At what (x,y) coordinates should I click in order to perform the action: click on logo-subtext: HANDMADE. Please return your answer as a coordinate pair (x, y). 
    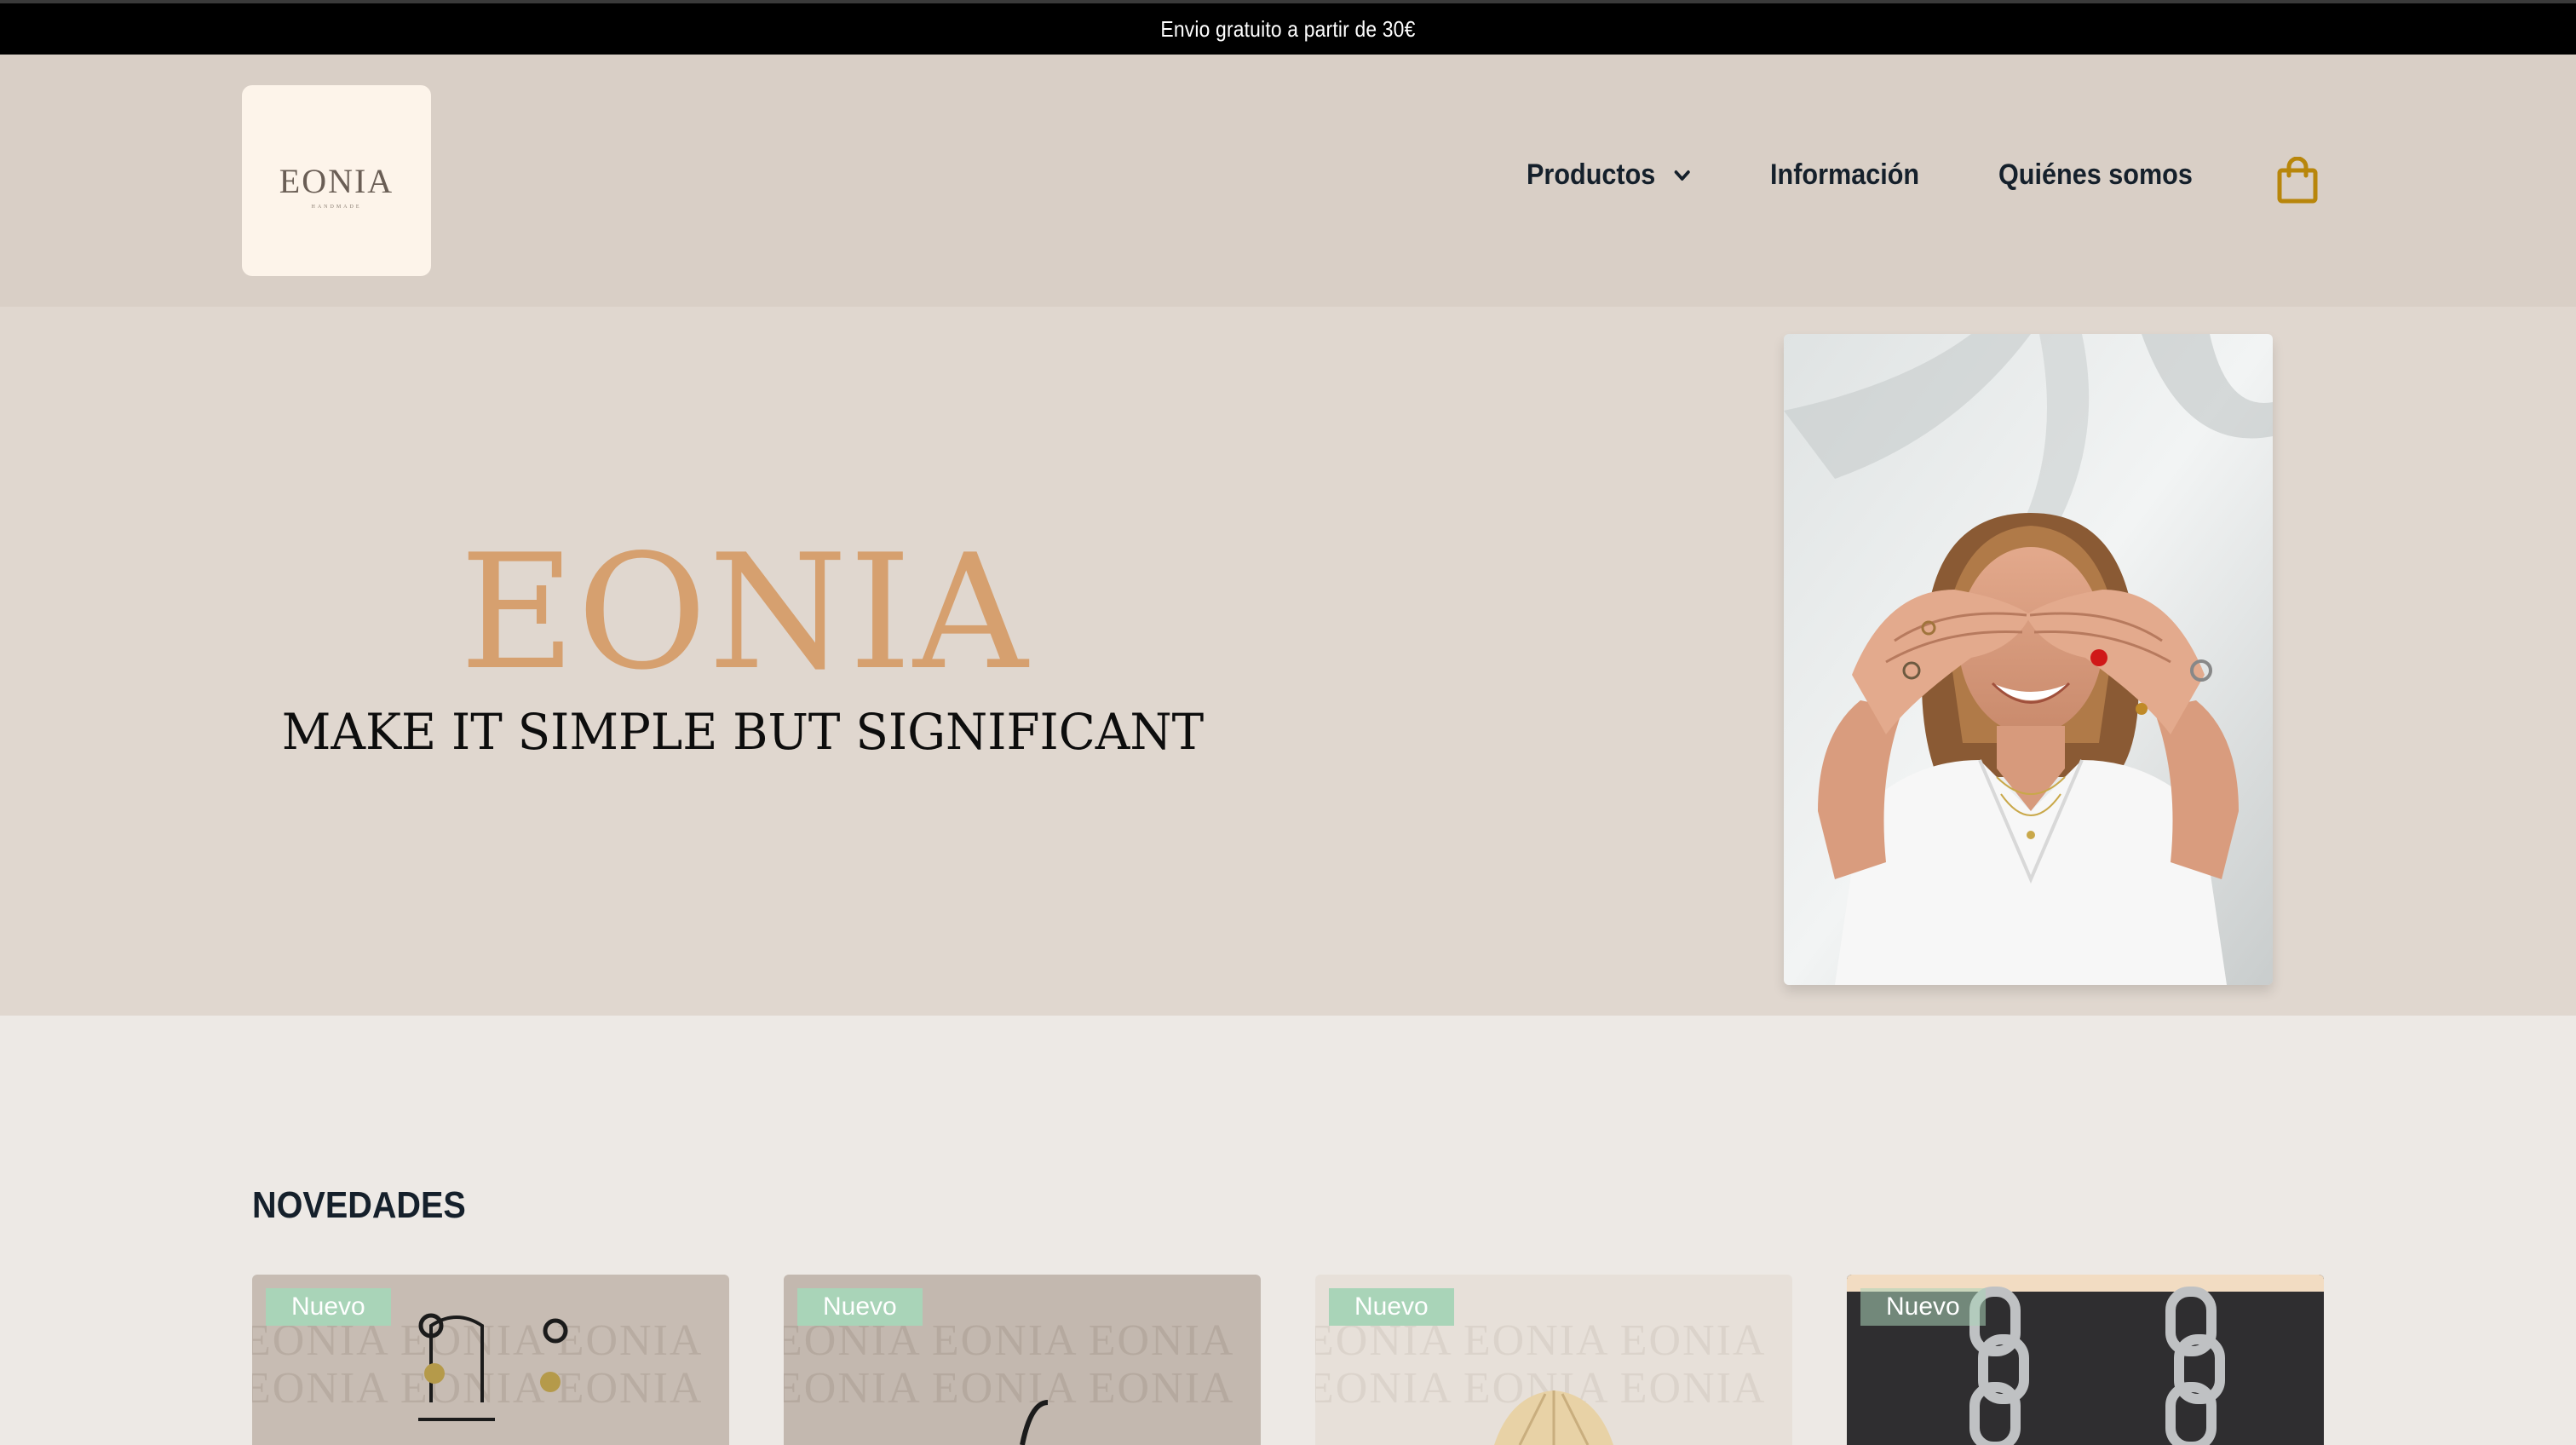
    Looking at the image, I should click on (336, 207).